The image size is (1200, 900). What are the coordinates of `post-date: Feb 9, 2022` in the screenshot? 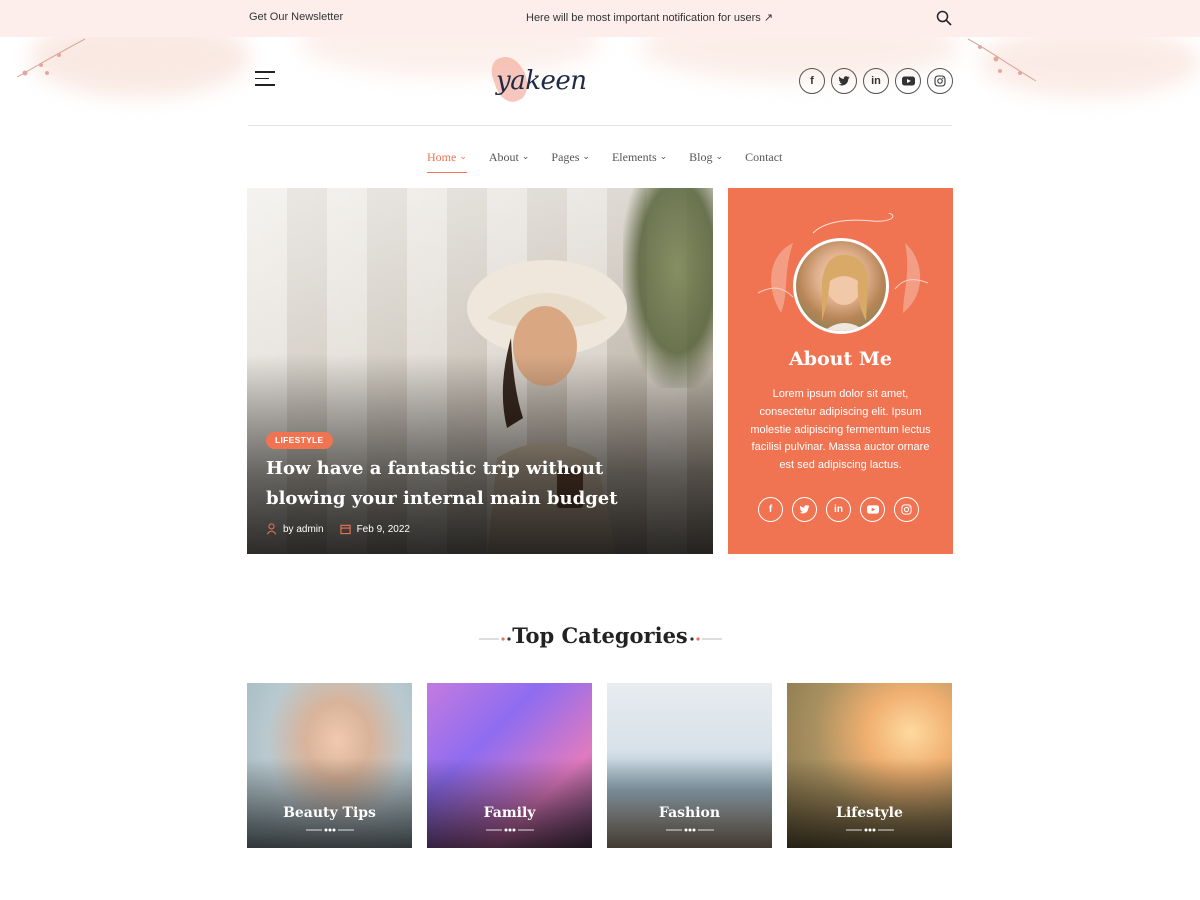 It's located at (374, 529).